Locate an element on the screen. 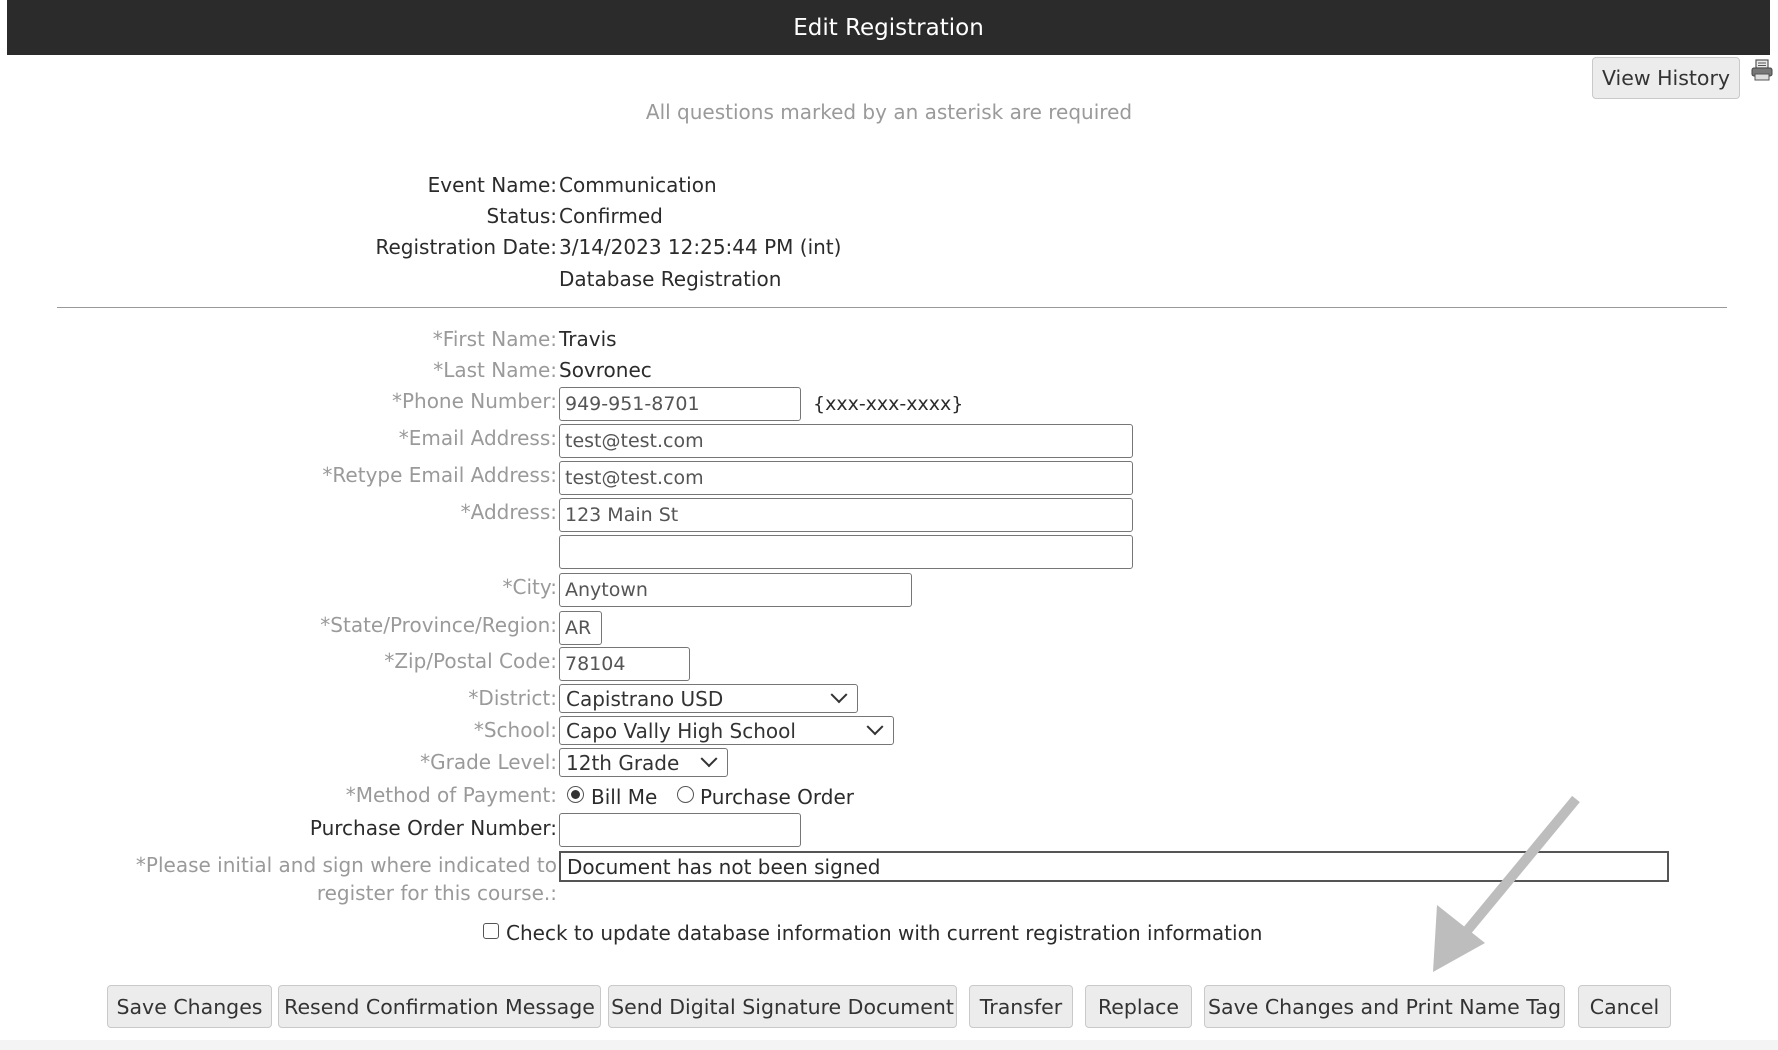  registration-source: Database Registration is located at coordinates (670, 279).